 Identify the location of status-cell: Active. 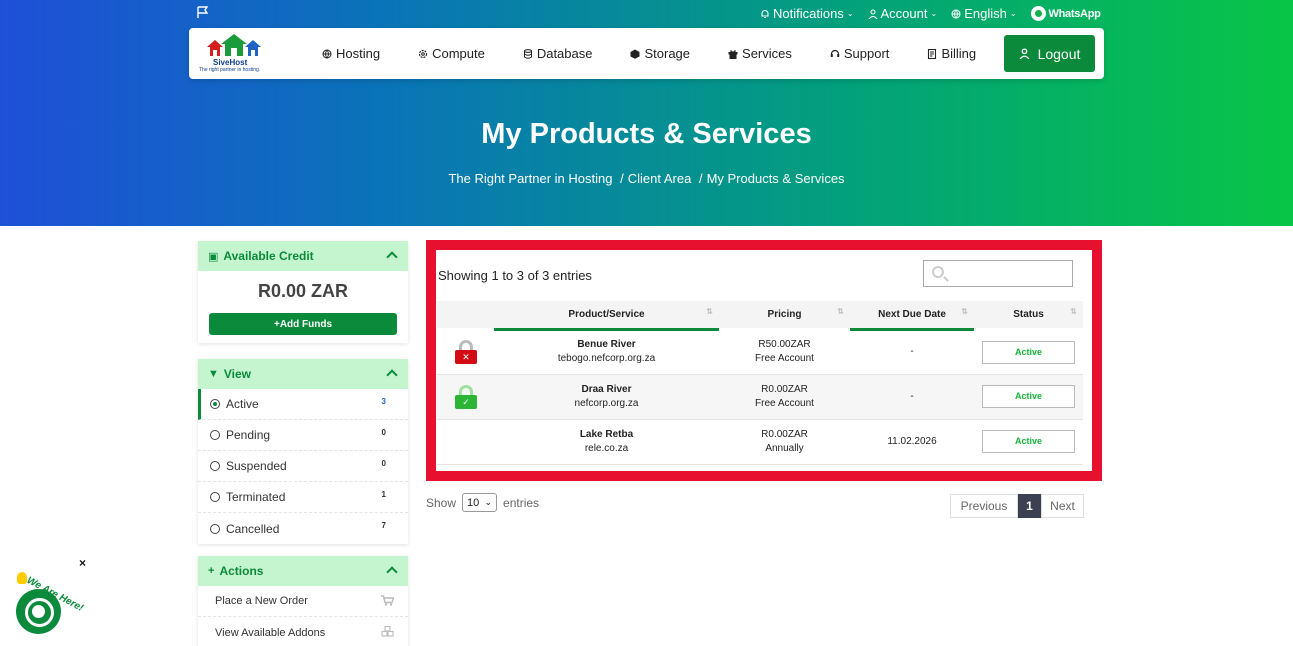
(1028, 351).